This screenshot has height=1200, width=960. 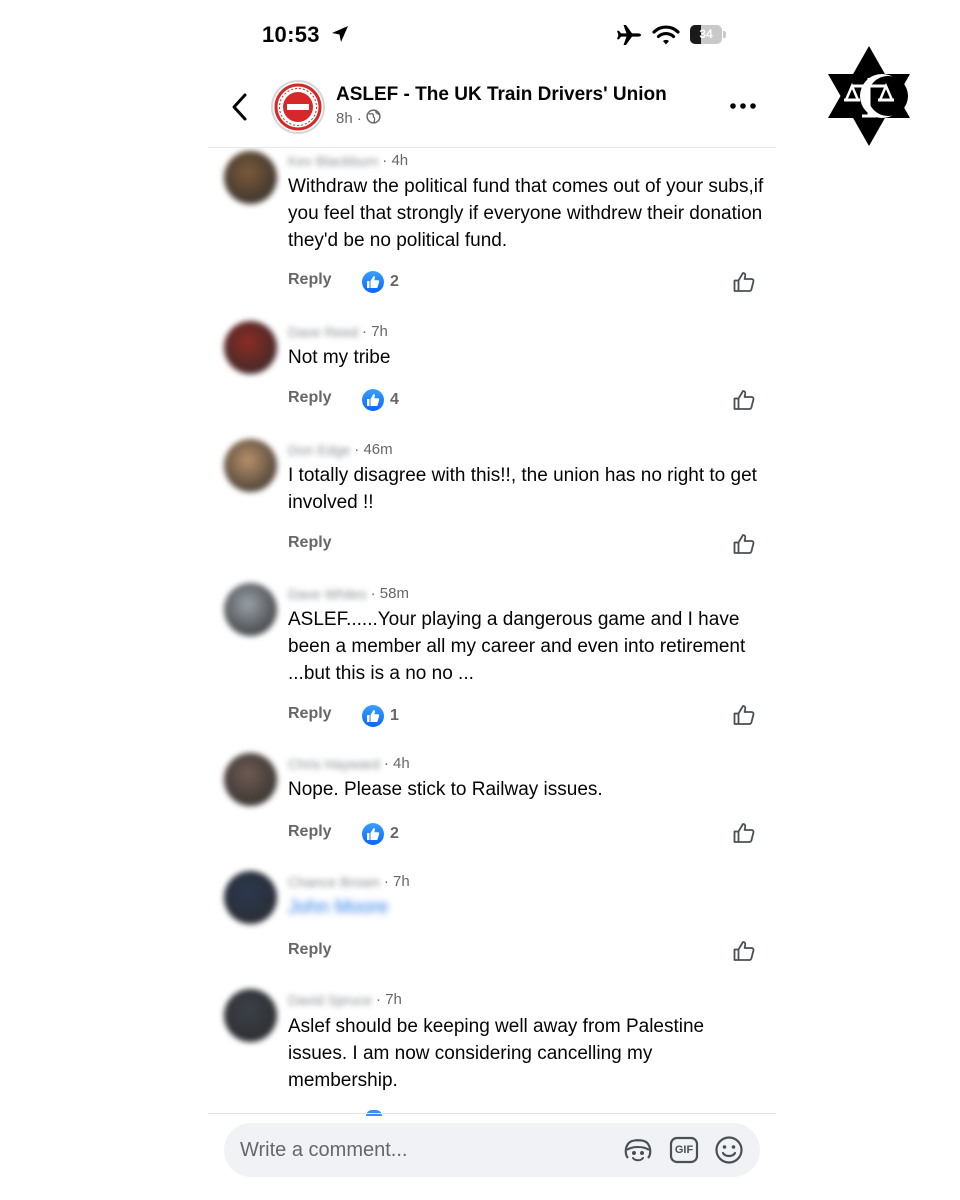 I want to click on gif-label: GIF, so click(x=684, y=1150).